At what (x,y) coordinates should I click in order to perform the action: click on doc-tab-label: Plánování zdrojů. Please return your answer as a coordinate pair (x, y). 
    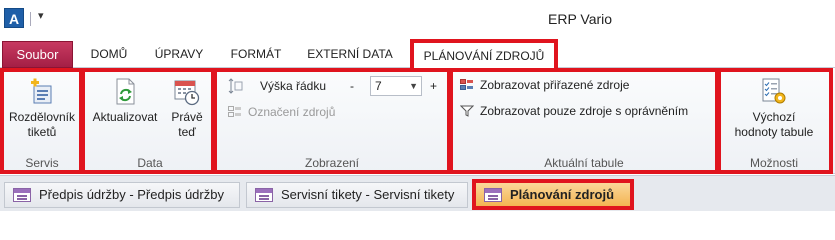
    Looking at the image, I should click on (562, 194).